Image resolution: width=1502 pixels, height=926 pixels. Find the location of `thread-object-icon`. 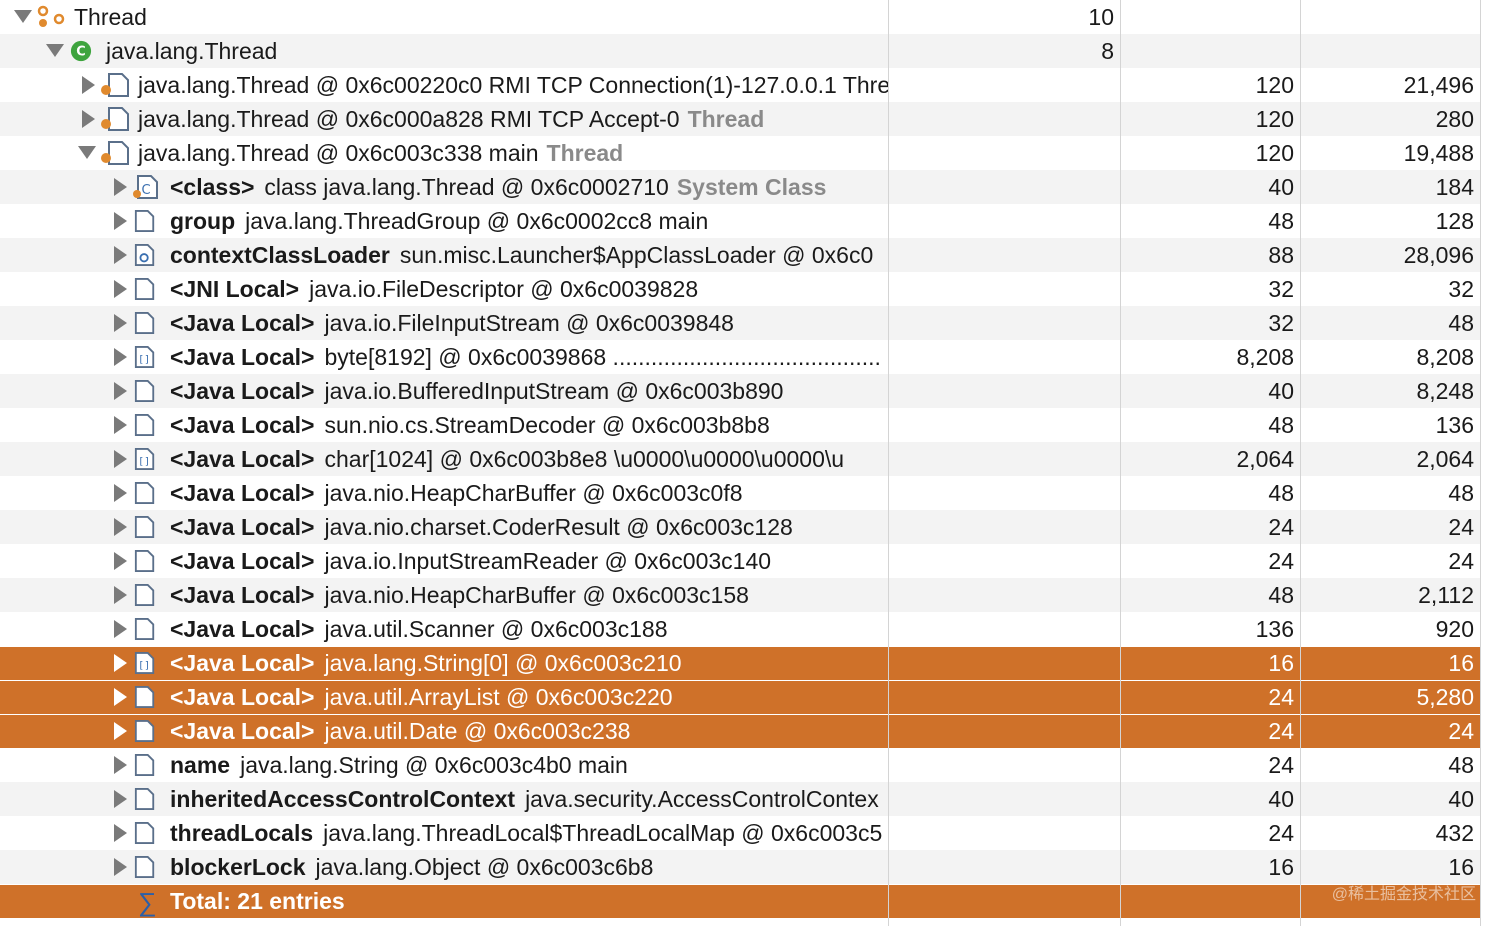

thread-object-icon is located at coordinates (115, 119).